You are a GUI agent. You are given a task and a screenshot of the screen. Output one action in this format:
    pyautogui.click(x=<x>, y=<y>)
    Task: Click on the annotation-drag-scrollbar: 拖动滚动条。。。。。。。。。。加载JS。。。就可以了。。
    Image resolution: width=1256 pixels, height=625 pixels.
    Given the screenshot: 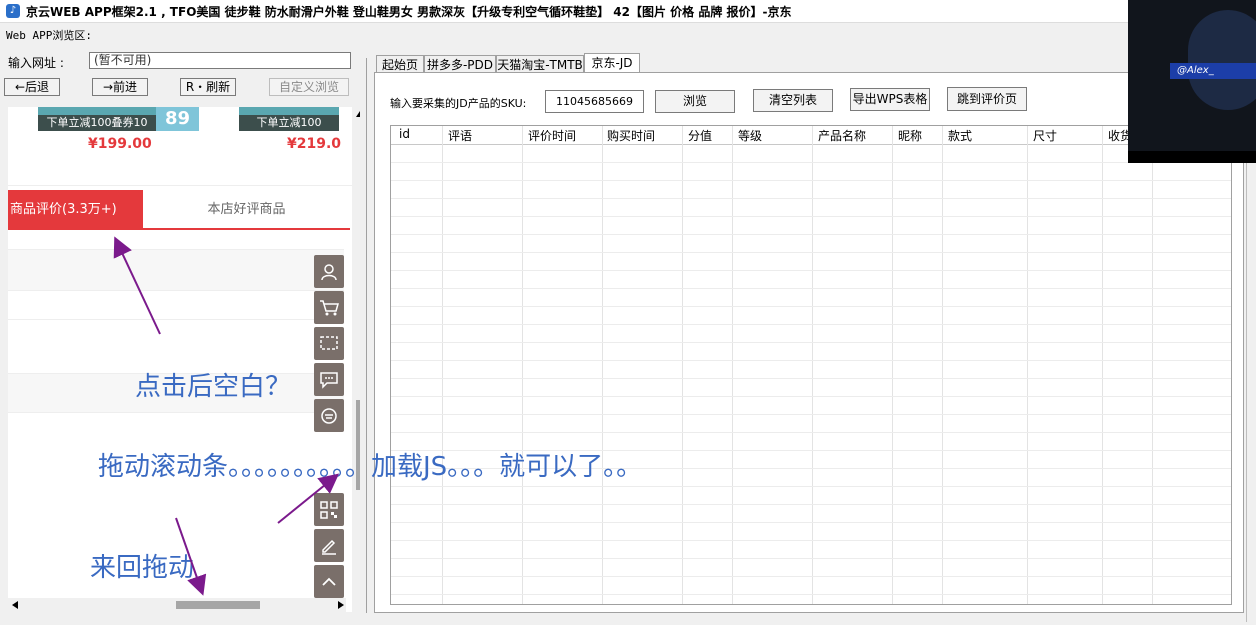 What is the action you would take?
    pyautogui.click(x=370, y=467)
    